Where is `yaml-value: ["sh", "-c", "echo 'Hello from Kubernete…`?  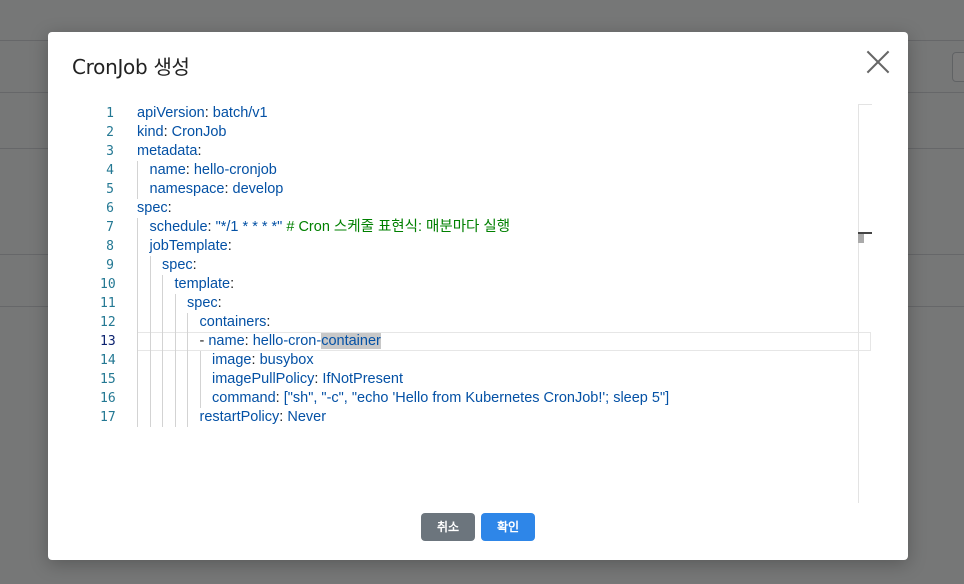
yaml-value: ["sh", "-c", "echo 'Hello from Kubernete… is located at coordinates (476, 398).